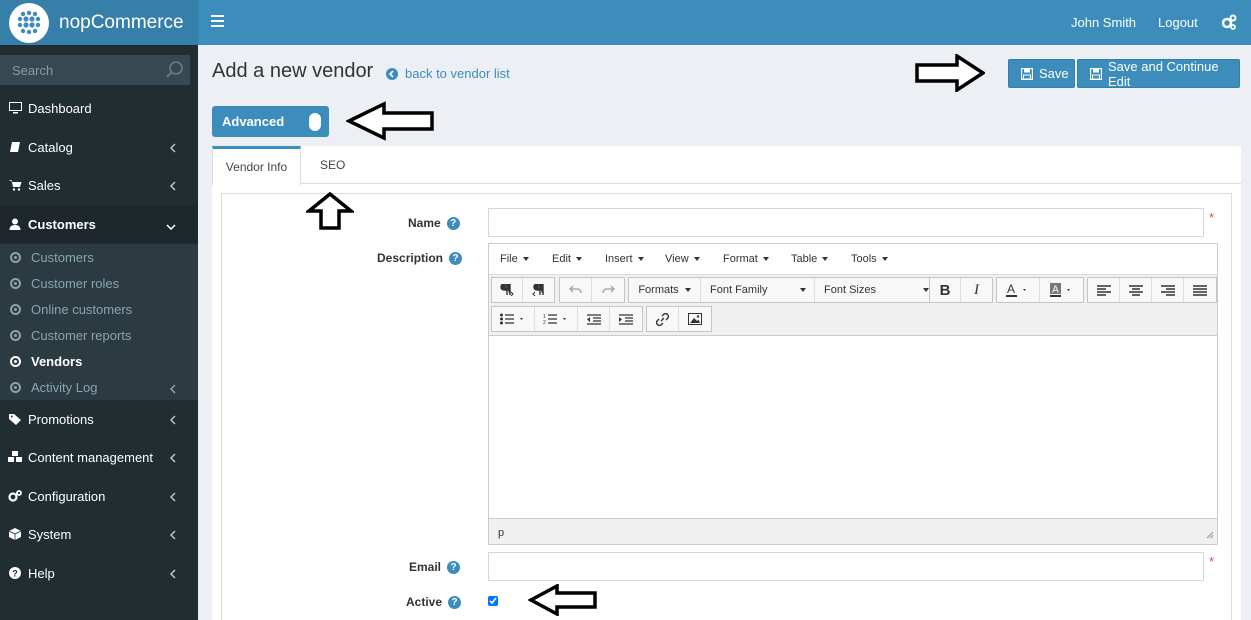 This screenshot has width=1251, height=620. I want to click on submenu-item-customer-roles: Customer roles, so click(99, 283).